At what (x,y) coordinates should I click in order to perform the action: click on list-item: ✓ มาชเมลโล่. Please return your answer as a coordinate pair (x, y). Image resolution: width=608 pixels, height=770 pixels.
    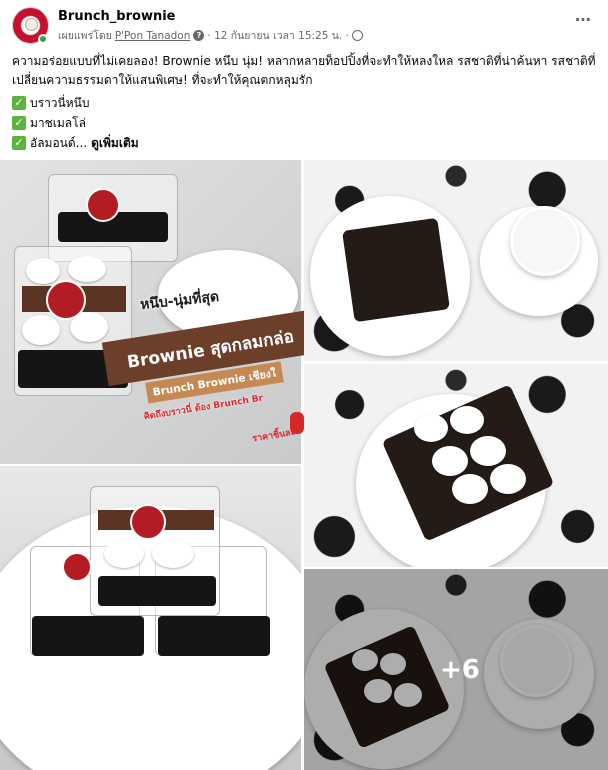
    Looking at the image, I should click on (75, 123).